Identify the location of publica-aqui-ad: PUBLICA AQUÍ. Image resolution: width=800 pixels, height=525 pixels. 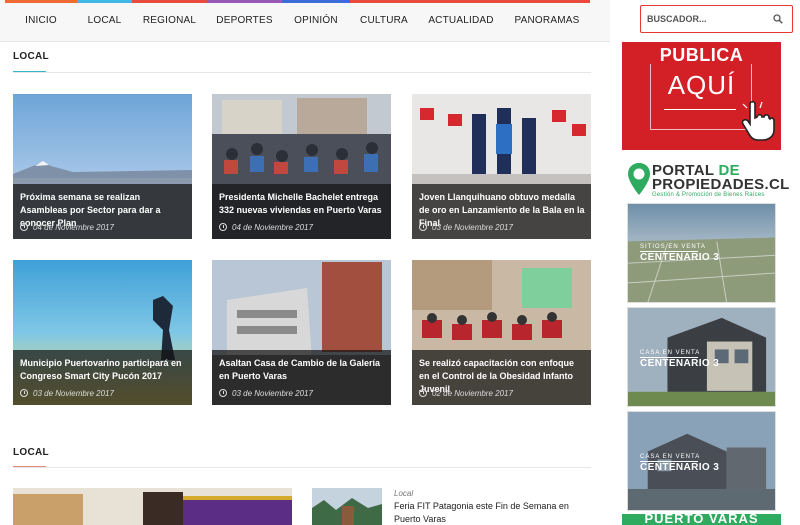
(701, 96).